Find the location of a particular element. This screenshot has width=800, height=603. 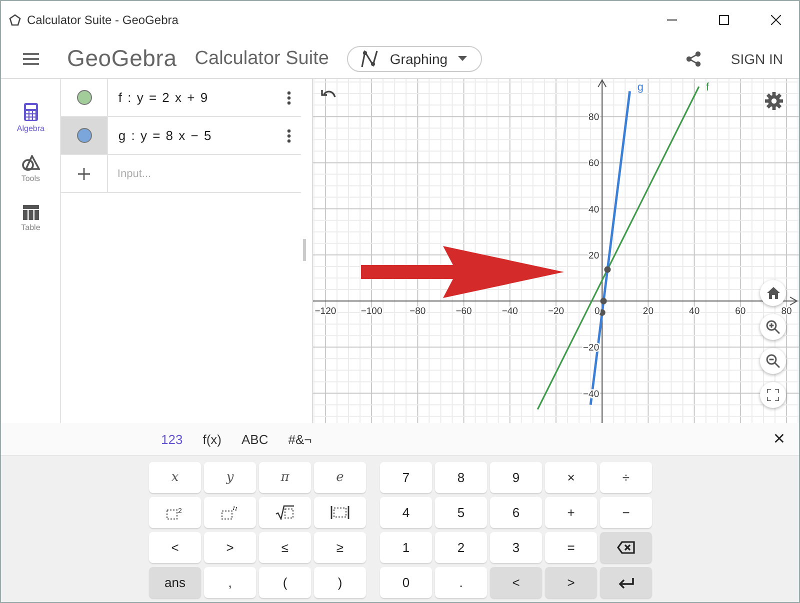

key-button: 0 is located at coordinates (406, 582).